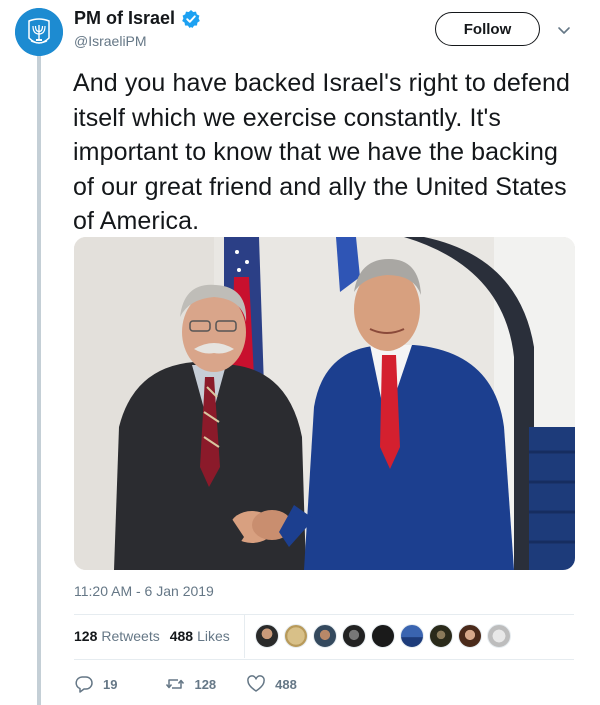  I want to click on retweets-label: Retweets, so click(130, 636).